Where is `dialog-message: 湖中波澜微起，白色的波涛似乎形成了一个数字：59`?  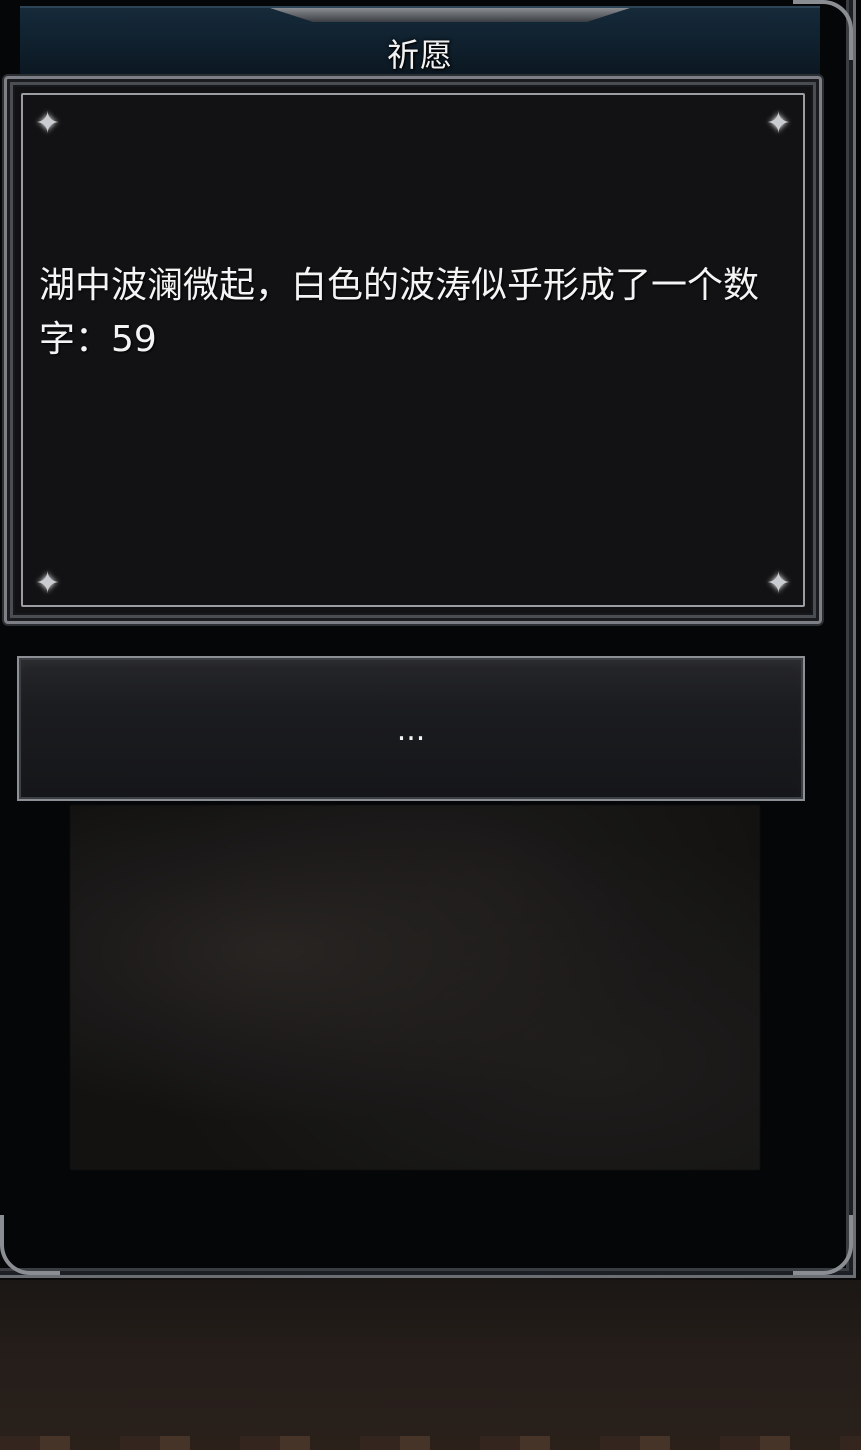 dialog-message: 湖中波澜微起，白色的波涛似乎形成了一个数字：59 is located at coordinates (399, 312).